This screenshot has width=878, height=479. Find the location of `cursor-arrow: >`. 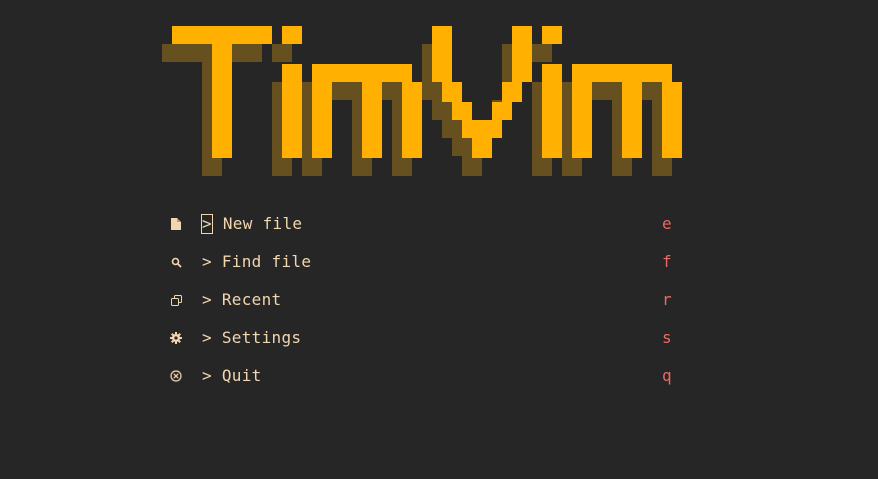

cursor-arrow: > is located at coordinates (207, 224).